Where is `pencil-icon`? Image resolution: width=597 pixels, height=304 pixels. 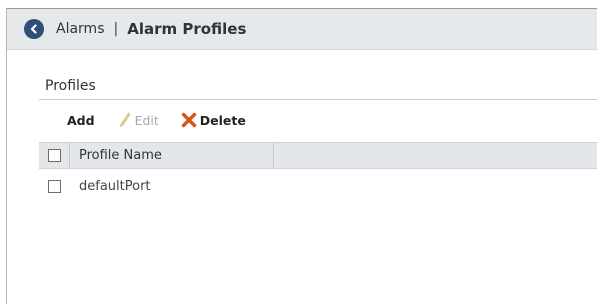 pencil-icon is located at coordinates (124, 120).